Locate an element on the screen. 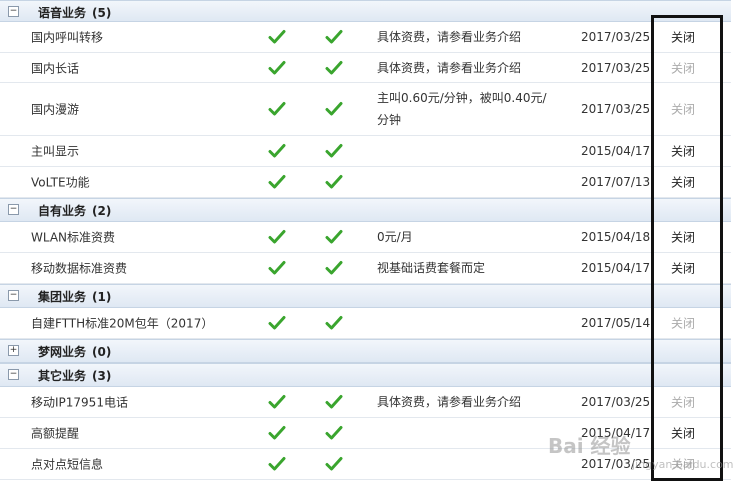 Image resolution: width=747 pixels, height=497 pixels. group-title: 其它业务 (3) is located at coordinates (75, 376).